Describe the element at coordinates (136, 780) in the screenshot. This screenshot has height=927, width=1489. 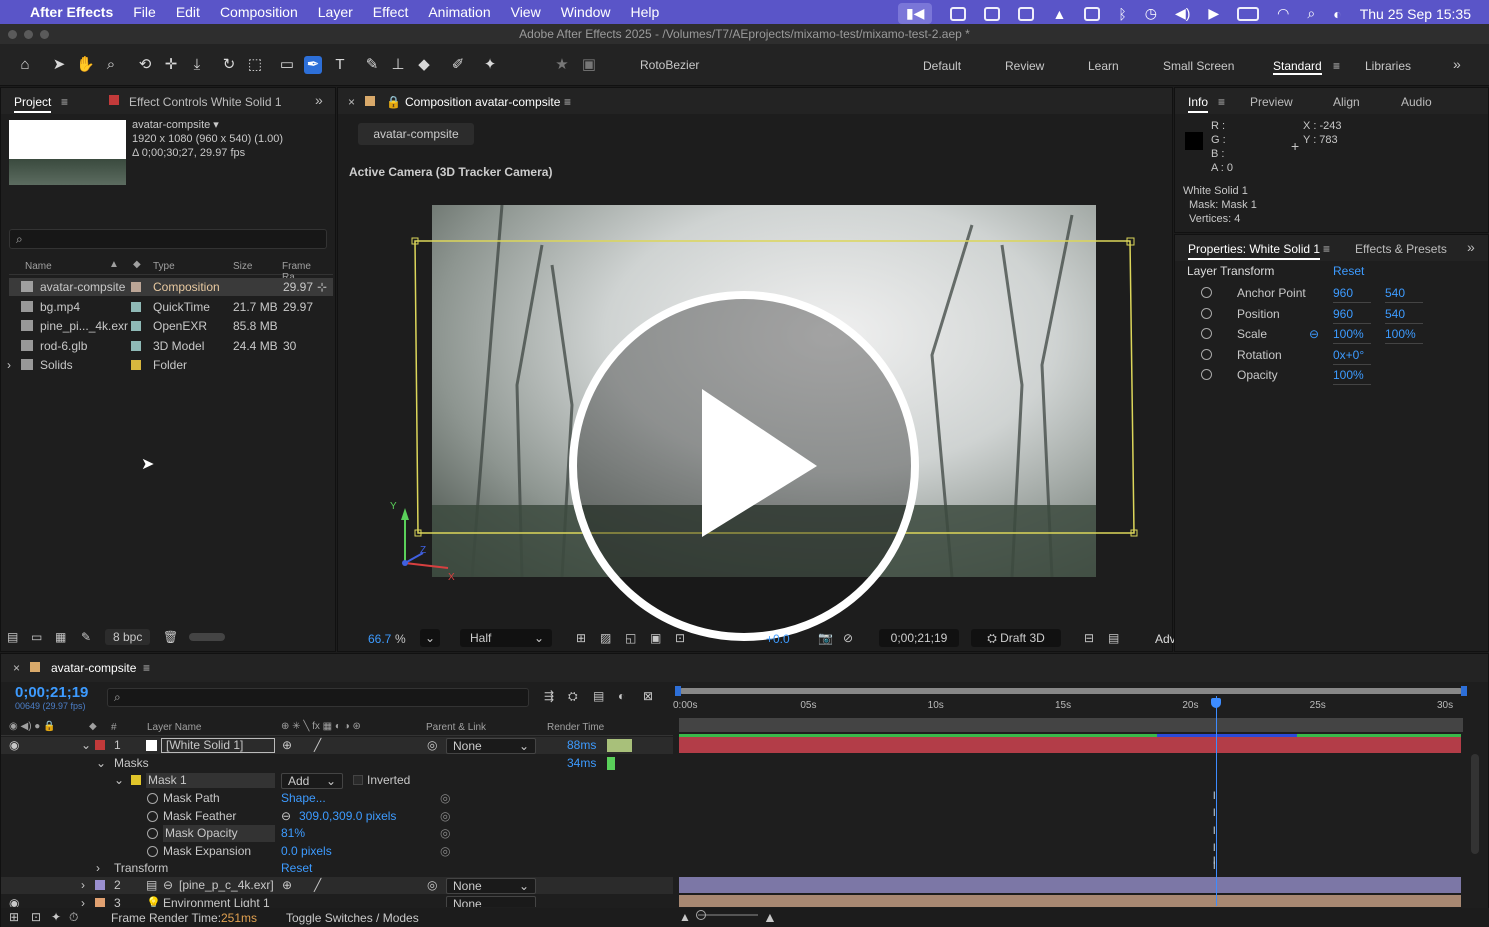
I see `mask-1-color-swatch` at that location.